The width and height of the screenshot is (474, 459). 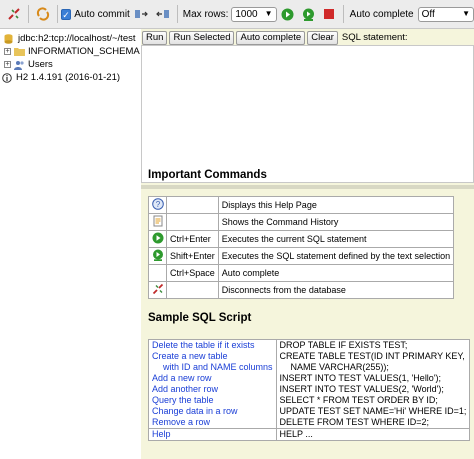 I want to click on max-rows-label: Max rows:, so click(x=205, y=14).